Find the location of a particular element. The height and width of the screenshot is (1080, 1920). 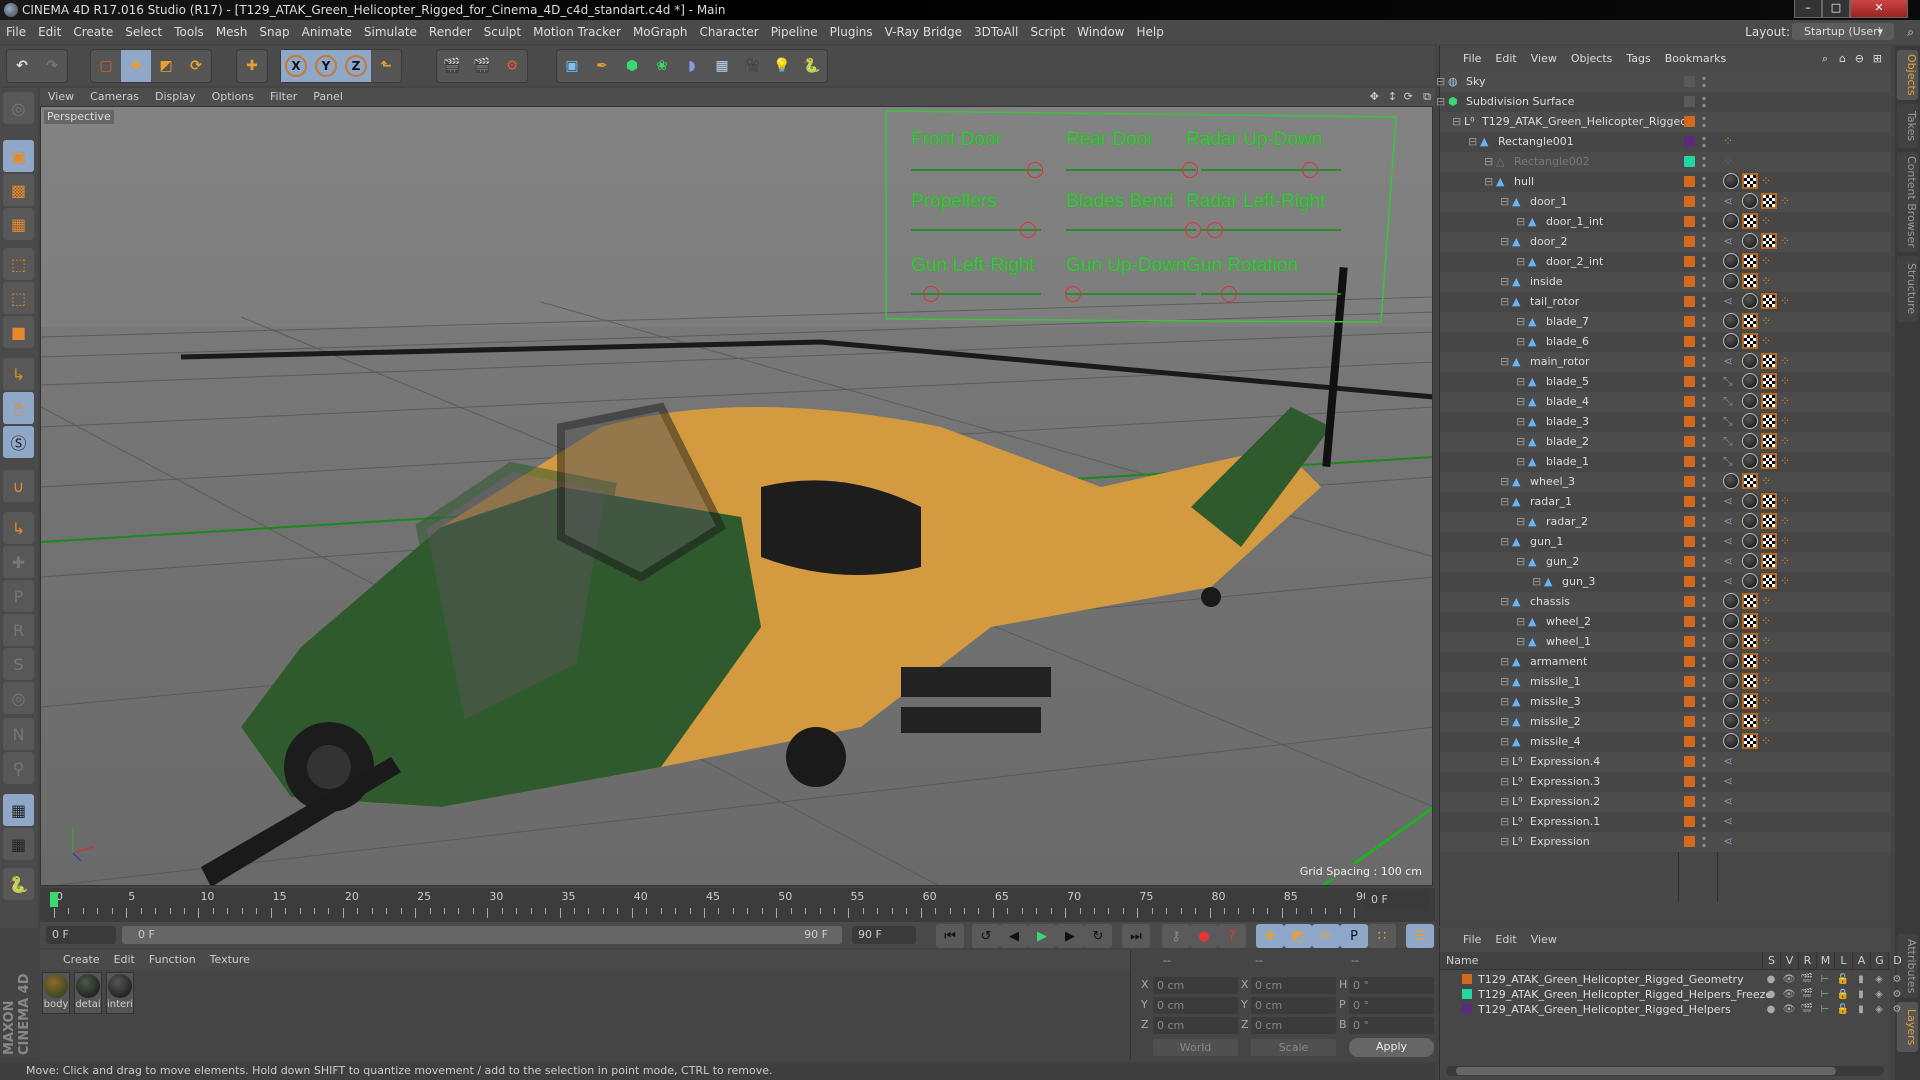

object-name: missile_1 is located at coordinates (1555, 682).